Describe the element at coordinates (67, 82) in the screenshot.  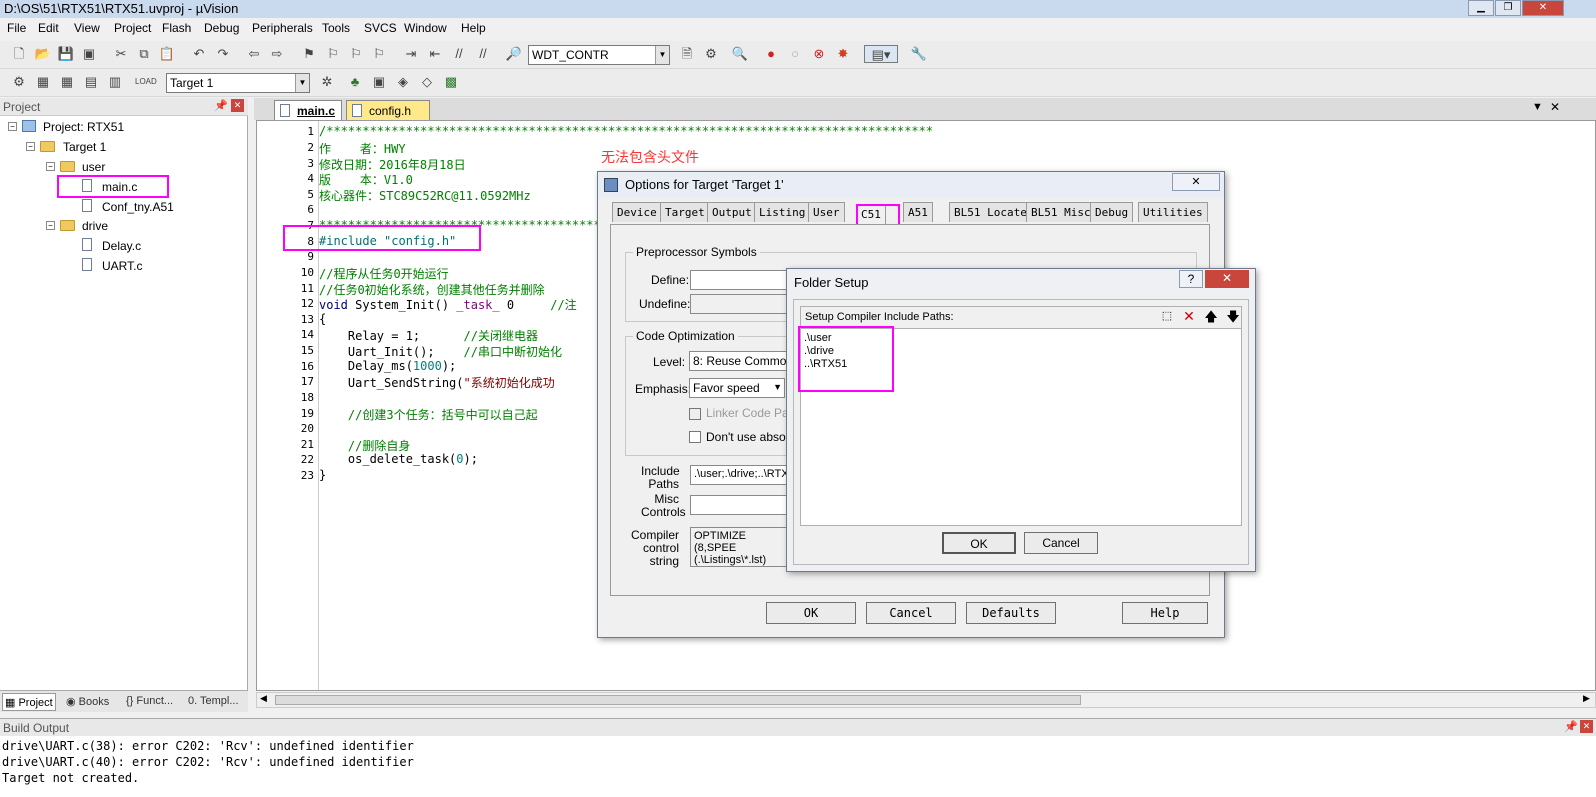
I see `rebuild-icon: ▦` at that location.